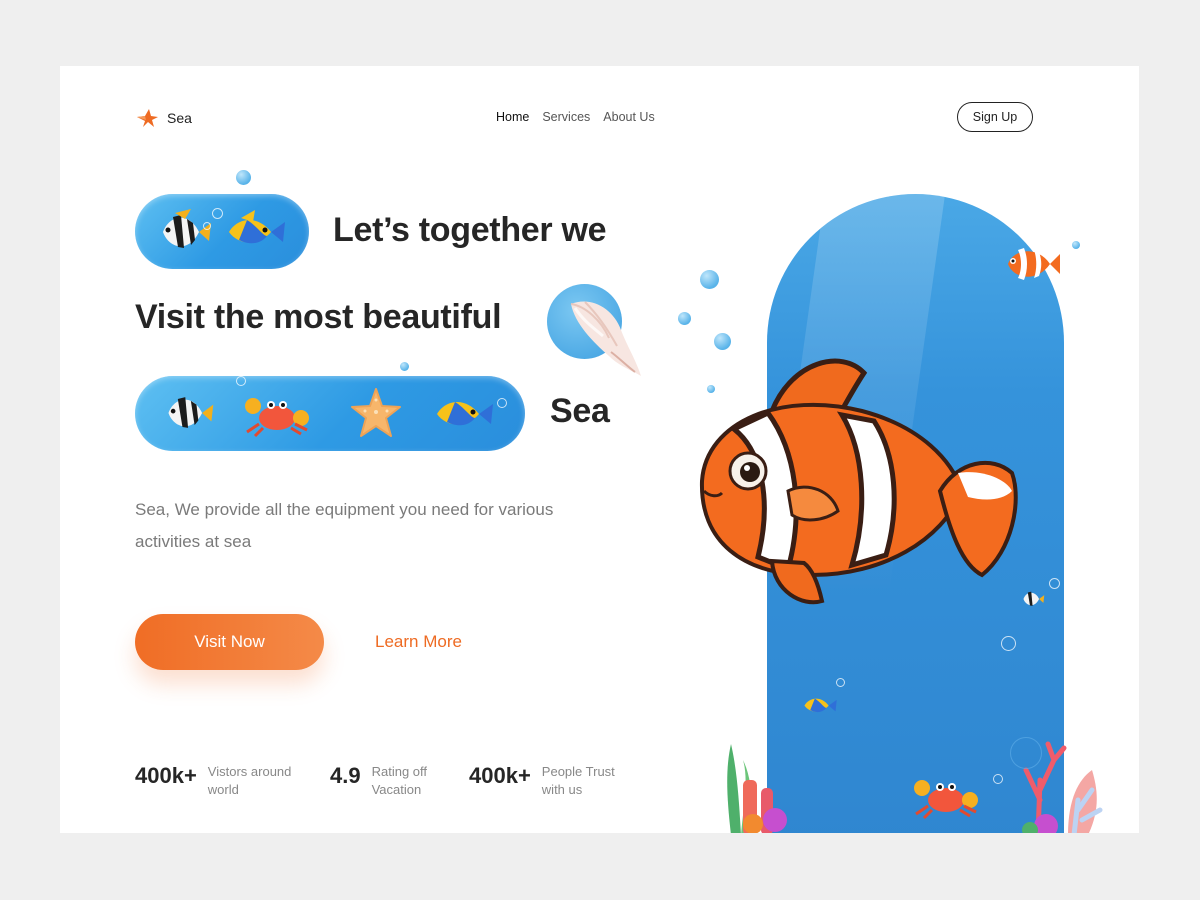  What do you see at coordinates (757, 788) in the screenshot?
I see `coral-icon` at bounding box center [757, 788].